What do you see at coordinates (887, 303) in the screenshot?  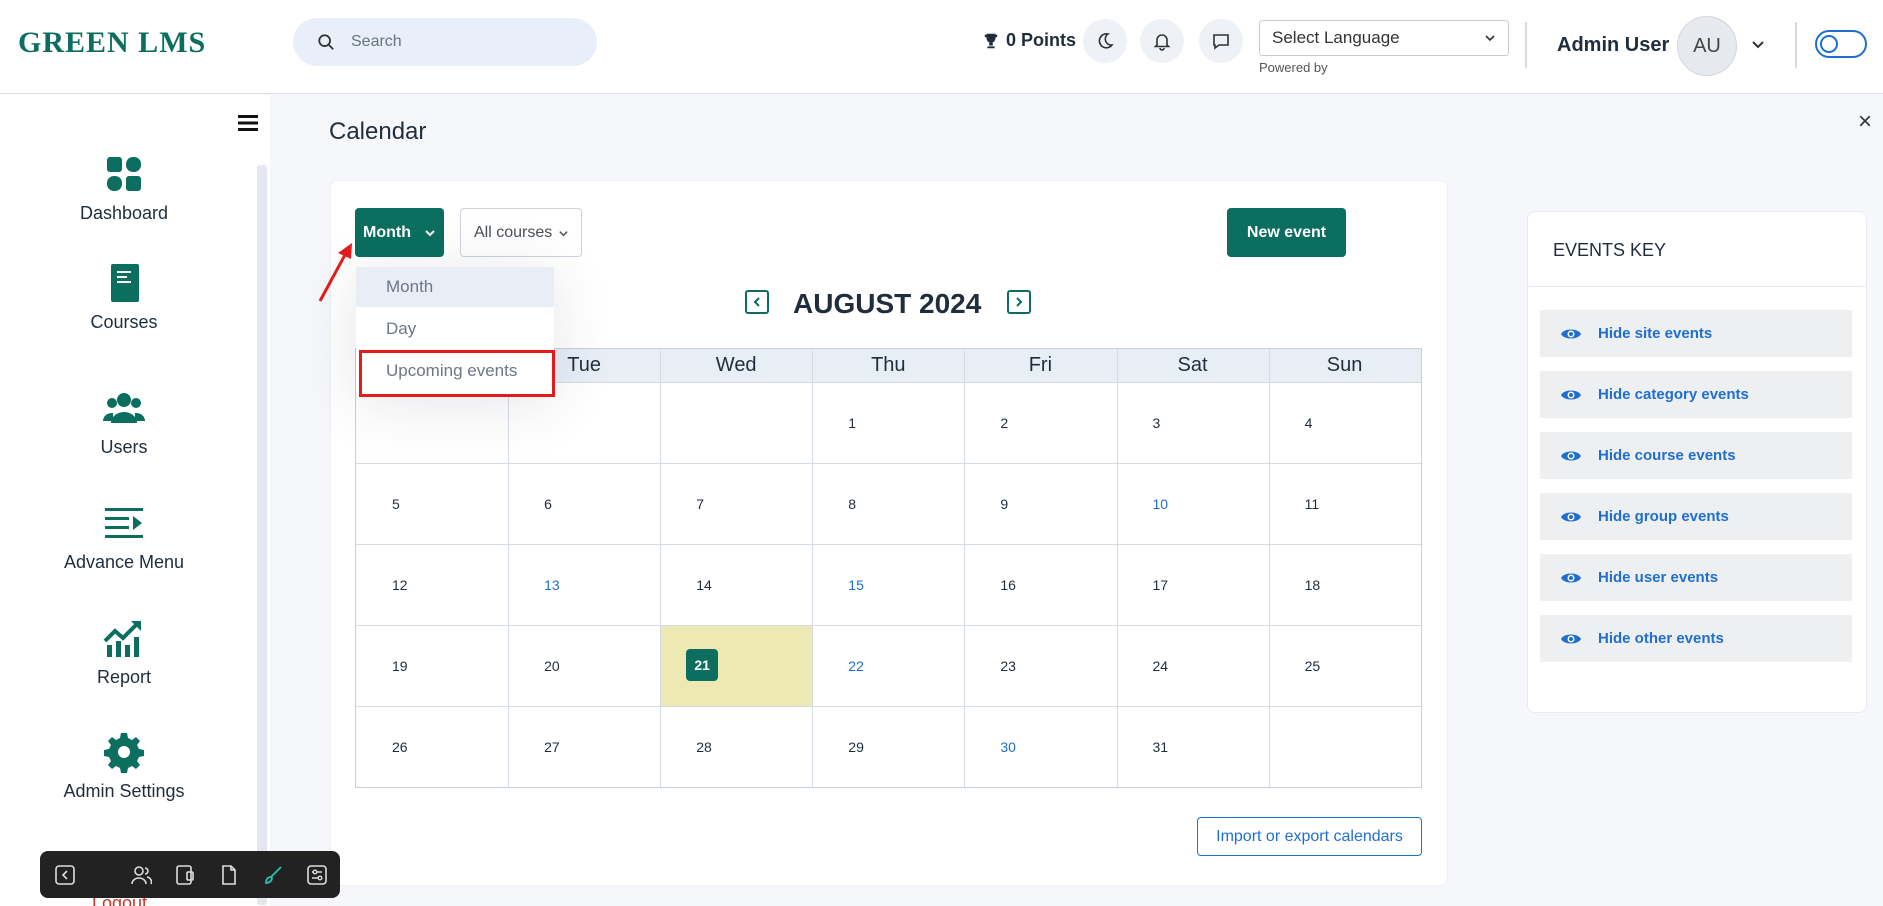 I see `month-label: AUGUST 2024` at bounding box center [887, 303].